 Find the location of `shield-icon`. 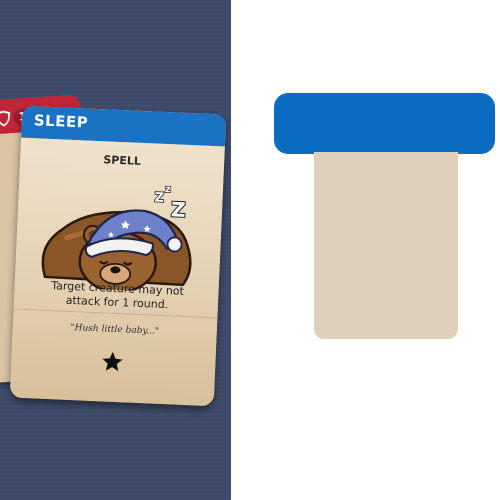

shield-icon is located at coordinates (5, 118).